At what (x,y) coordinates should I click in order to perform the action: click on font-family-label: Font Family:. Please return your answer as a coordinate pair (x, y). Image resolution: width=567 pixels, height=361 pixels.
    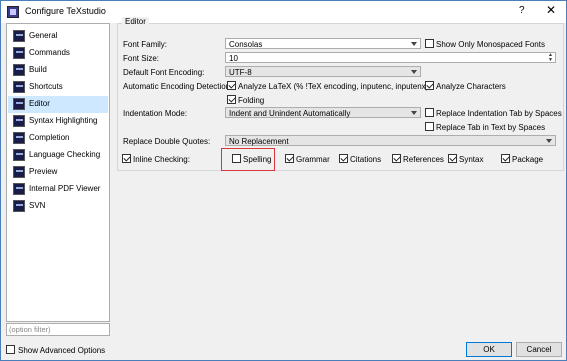
    Looking at the image, I should click on (145, 44).